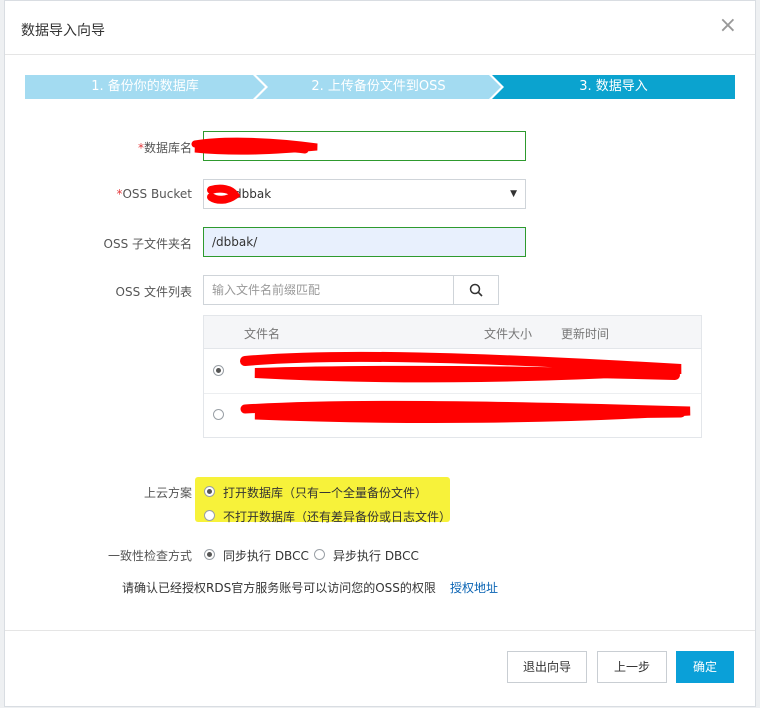 This screenshot has height=708, width=760. What do you see at coordinates (262, 334) in the screenshot?
I see `col-file-name: 文件名` at bounding box center [262, 334].